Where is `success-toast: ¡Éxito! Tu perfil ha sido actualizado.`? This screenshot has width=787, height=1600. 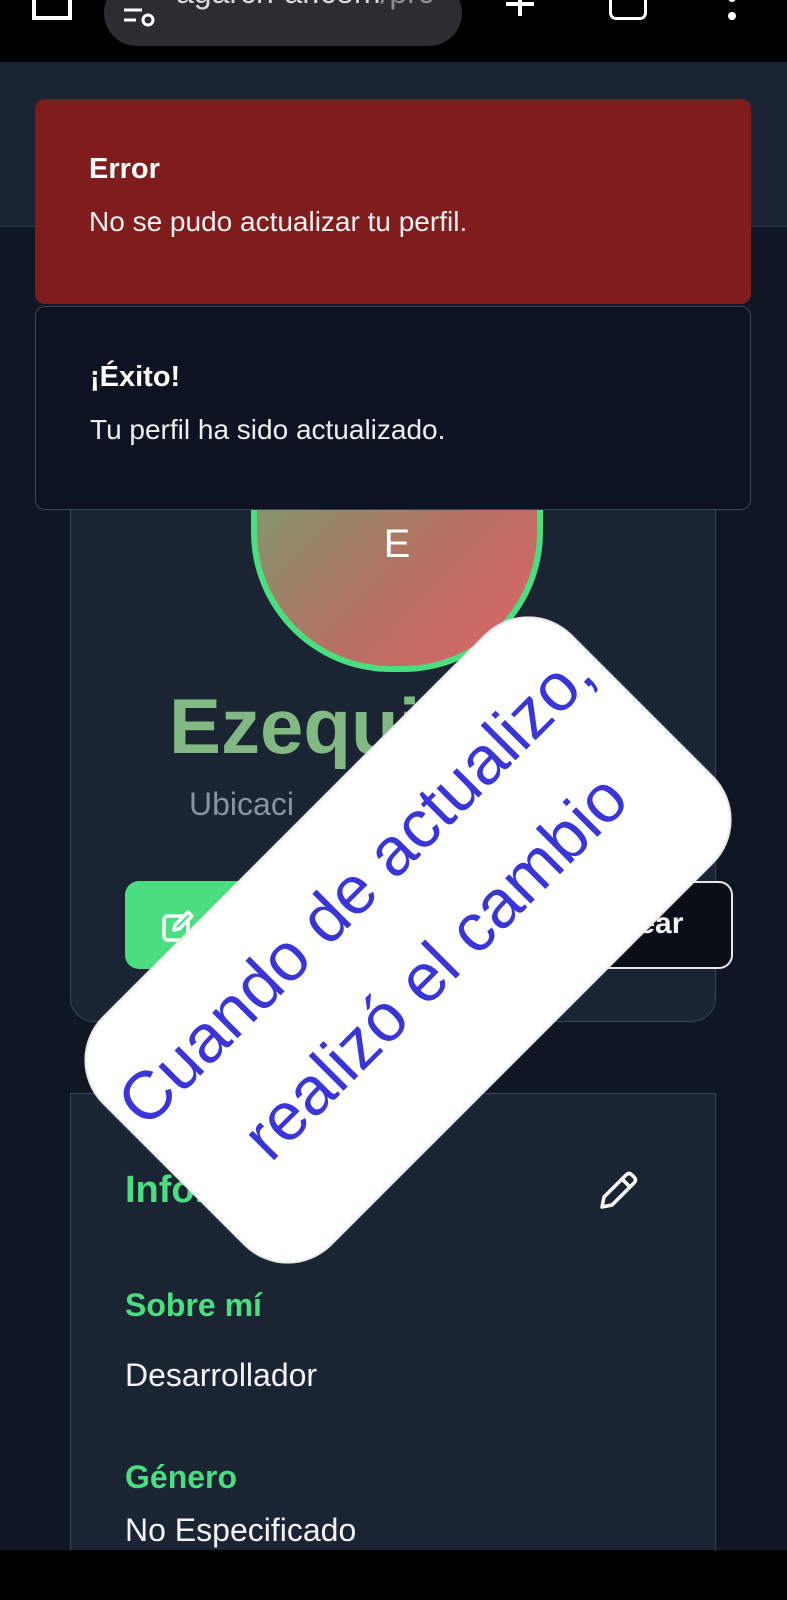
success-toast: ¡Éxito! Tu perfil ha sido actualizado. is located at coordinates (393, 408).